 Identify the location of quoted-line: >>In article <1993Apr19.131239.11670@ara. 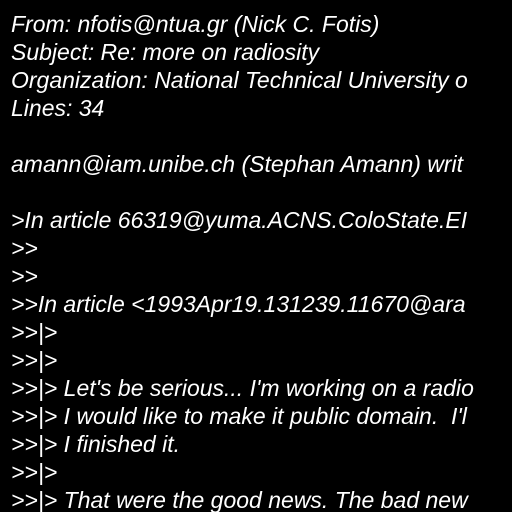
(238, 304).